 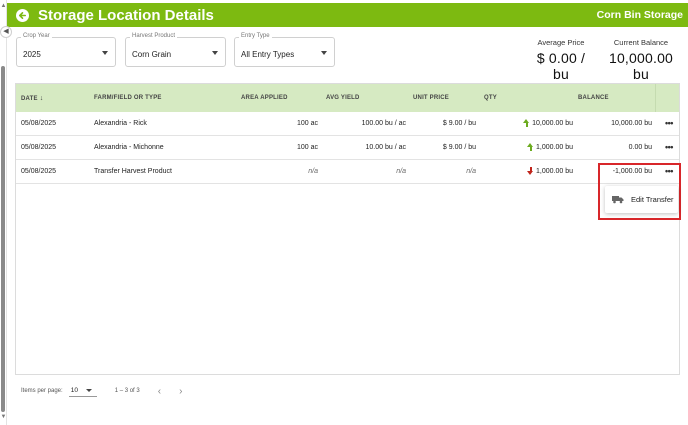 I want to click on arrow-left-icon, so click(x=22, y=15).